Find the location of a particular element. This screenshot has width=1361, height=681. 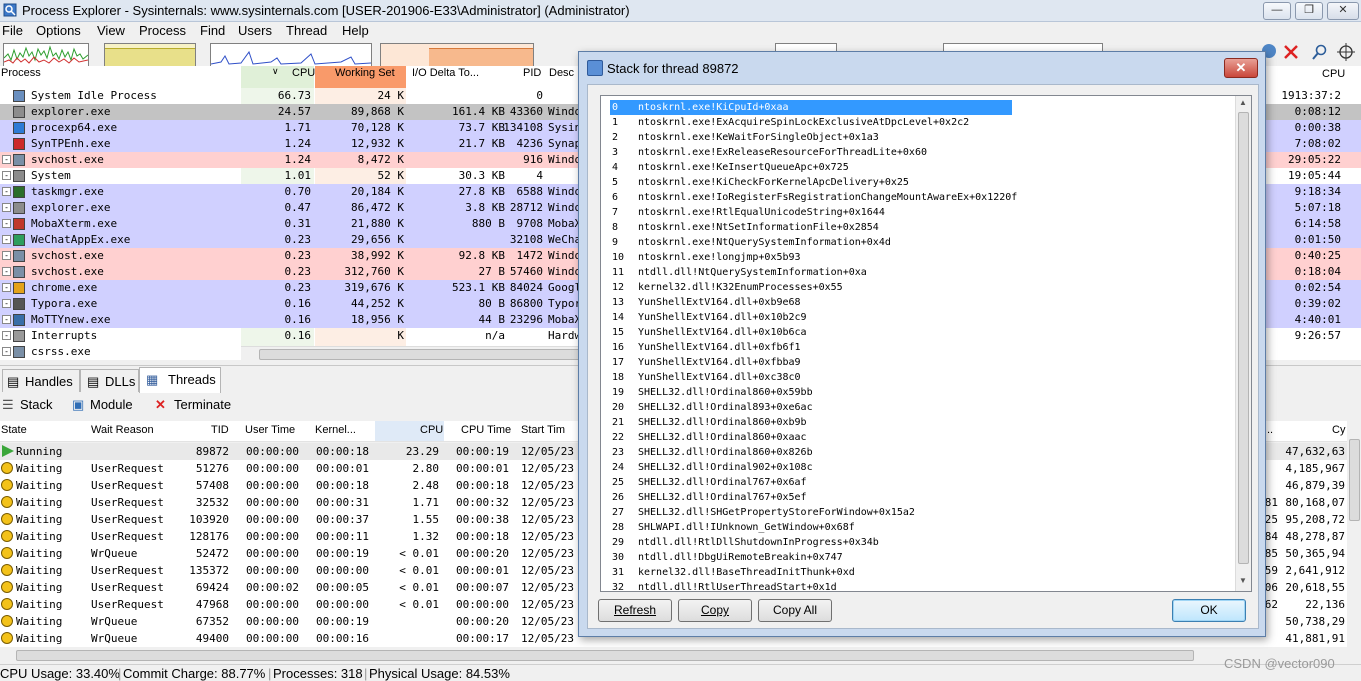

close-window-button: ✕ is located at coordinates (1343, 11).